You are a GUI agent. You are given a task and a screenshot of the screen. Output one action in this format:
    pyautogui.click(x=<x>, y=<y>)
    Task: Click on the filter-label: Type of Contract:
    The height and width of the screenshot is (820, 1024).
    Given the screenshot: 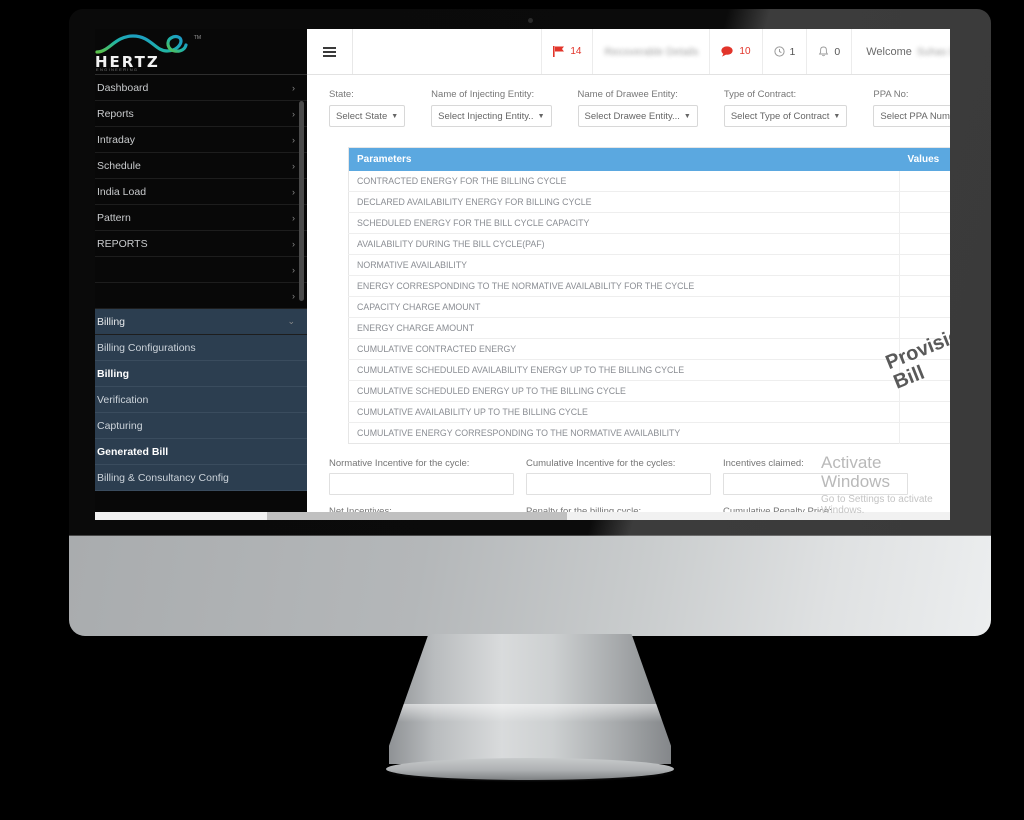 What is the action you would take?
    pyautogui.click(x=760, y=94)
    